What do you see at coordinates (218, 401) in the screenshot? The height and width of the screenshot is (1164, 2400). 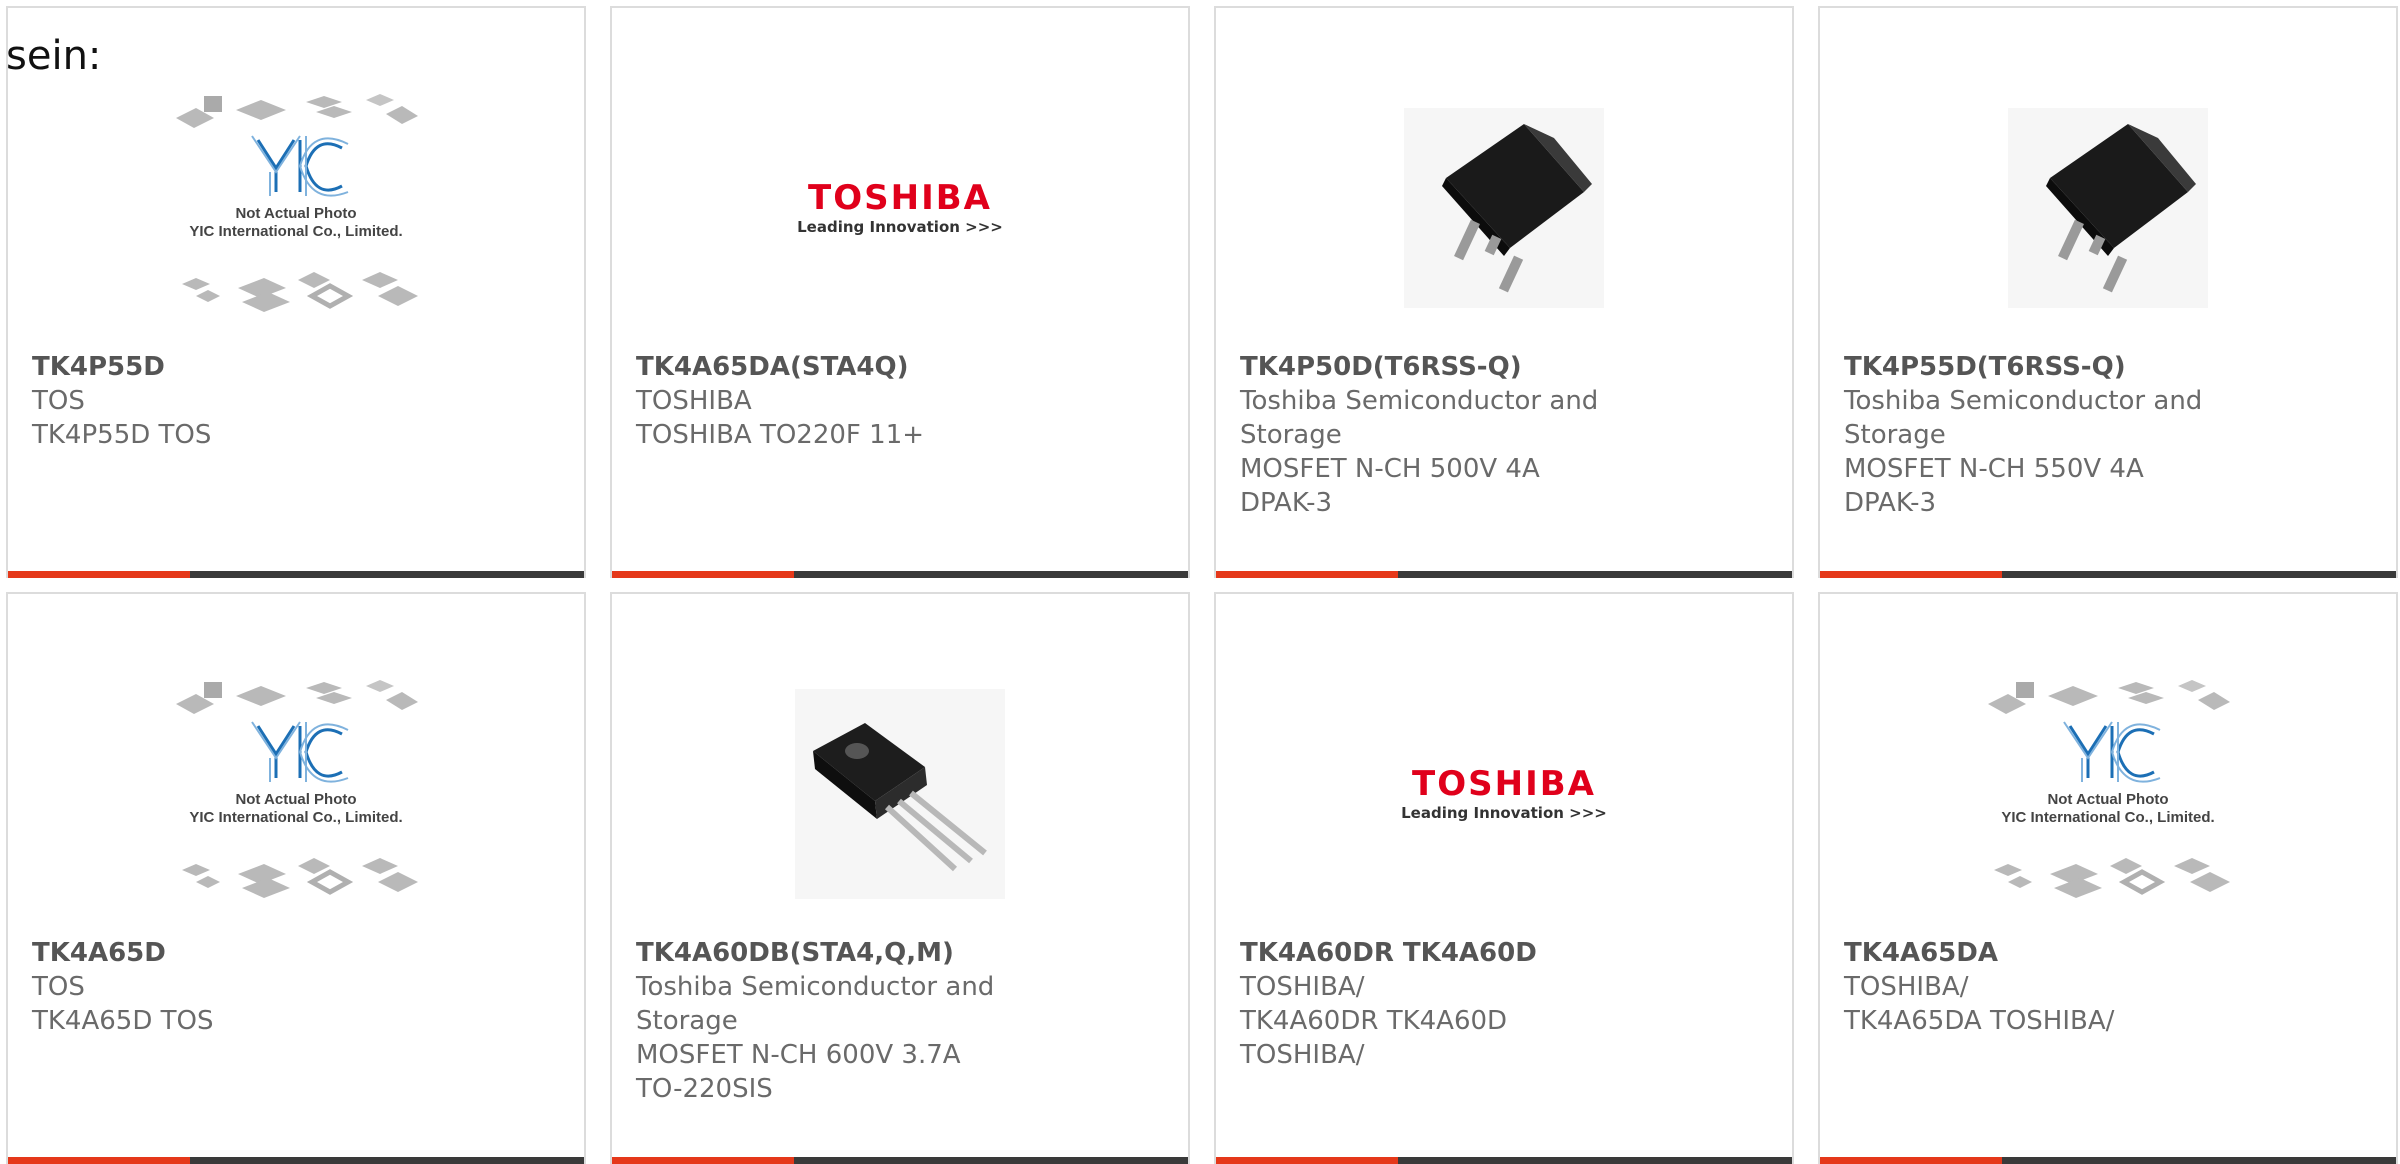 I see `product-info: TK4P55D TOS TK4P55D TOS` at bounding box center [218, 401].